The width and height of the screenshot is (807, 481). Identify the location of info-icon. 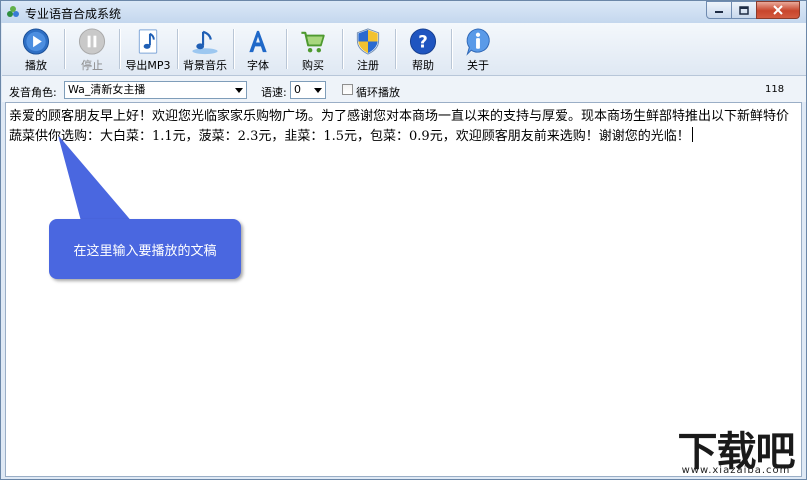
(478, 42).